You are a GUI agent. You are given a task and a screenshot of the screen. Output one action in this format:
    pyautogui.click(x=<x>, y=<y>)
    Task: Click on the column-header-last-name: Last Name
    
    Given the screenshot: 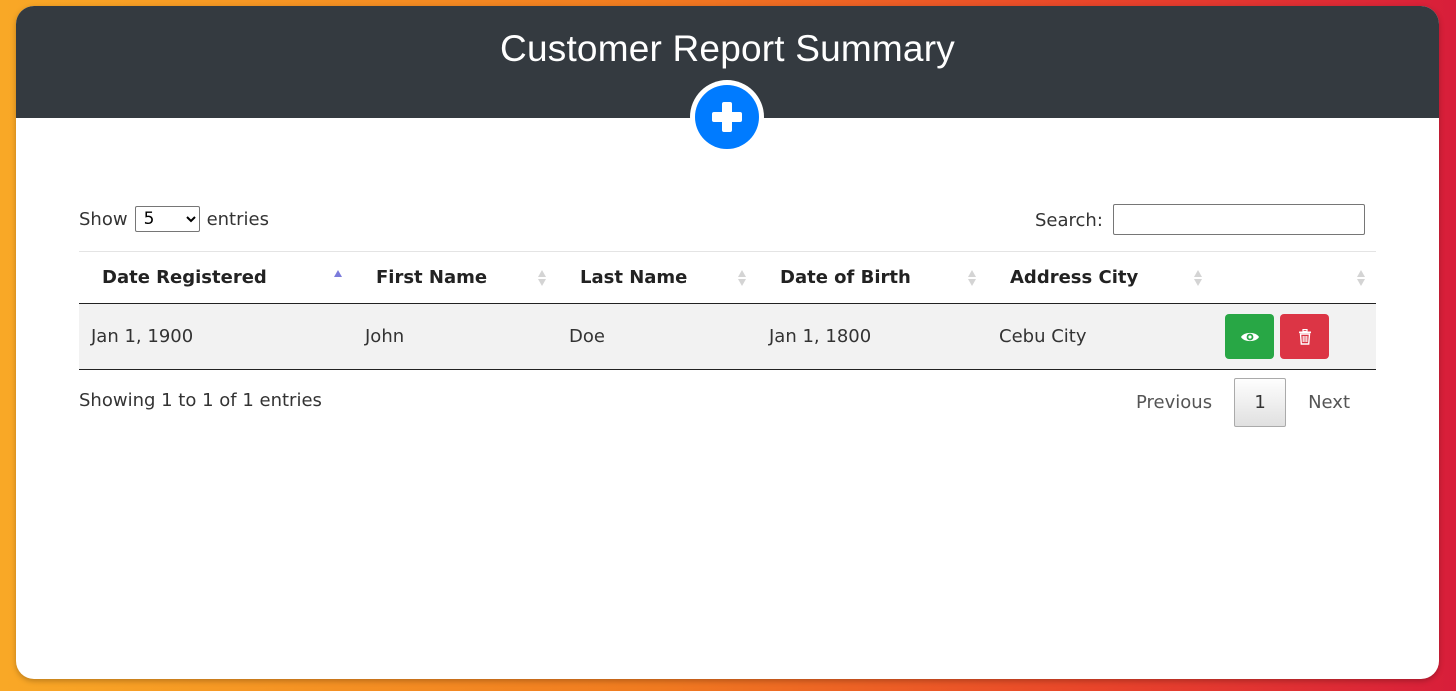 What is the action you would take?
    pyautogui.click(x=657, y=278)
    